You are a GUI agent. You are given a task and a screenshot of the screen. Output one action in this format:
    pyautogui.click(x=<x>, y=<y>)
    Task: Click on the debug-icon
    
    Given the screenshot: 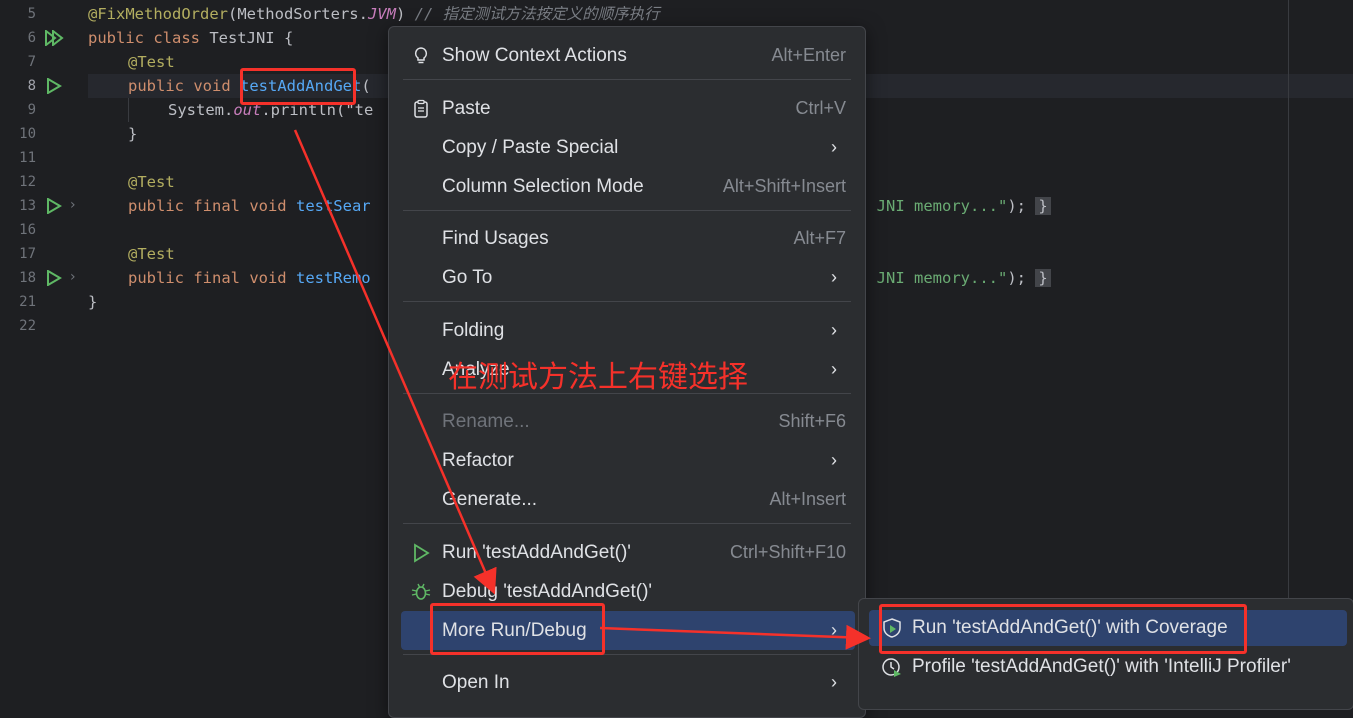 What is the action you would take?
    pyautogui.click(x=421, y=591)
    